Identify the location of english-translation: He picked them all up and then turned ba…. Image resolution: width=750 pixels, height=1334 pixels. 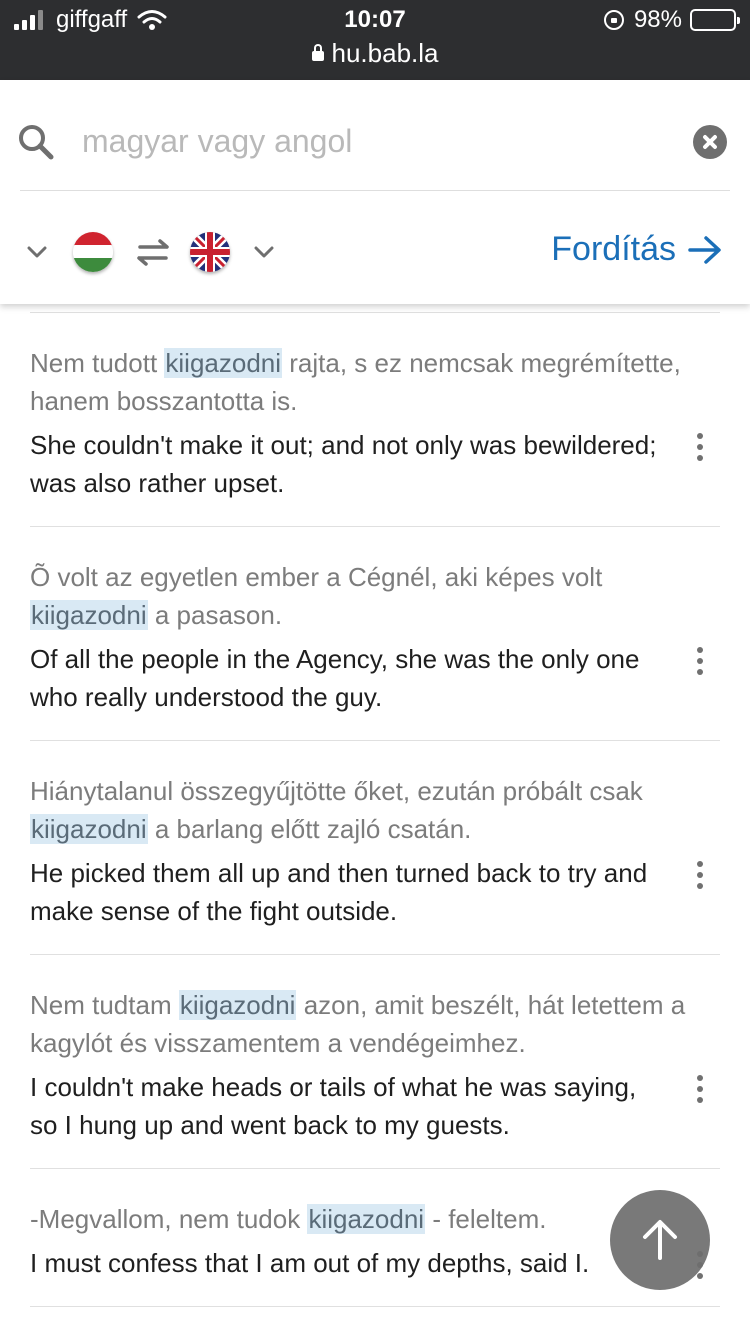
(339, 892).